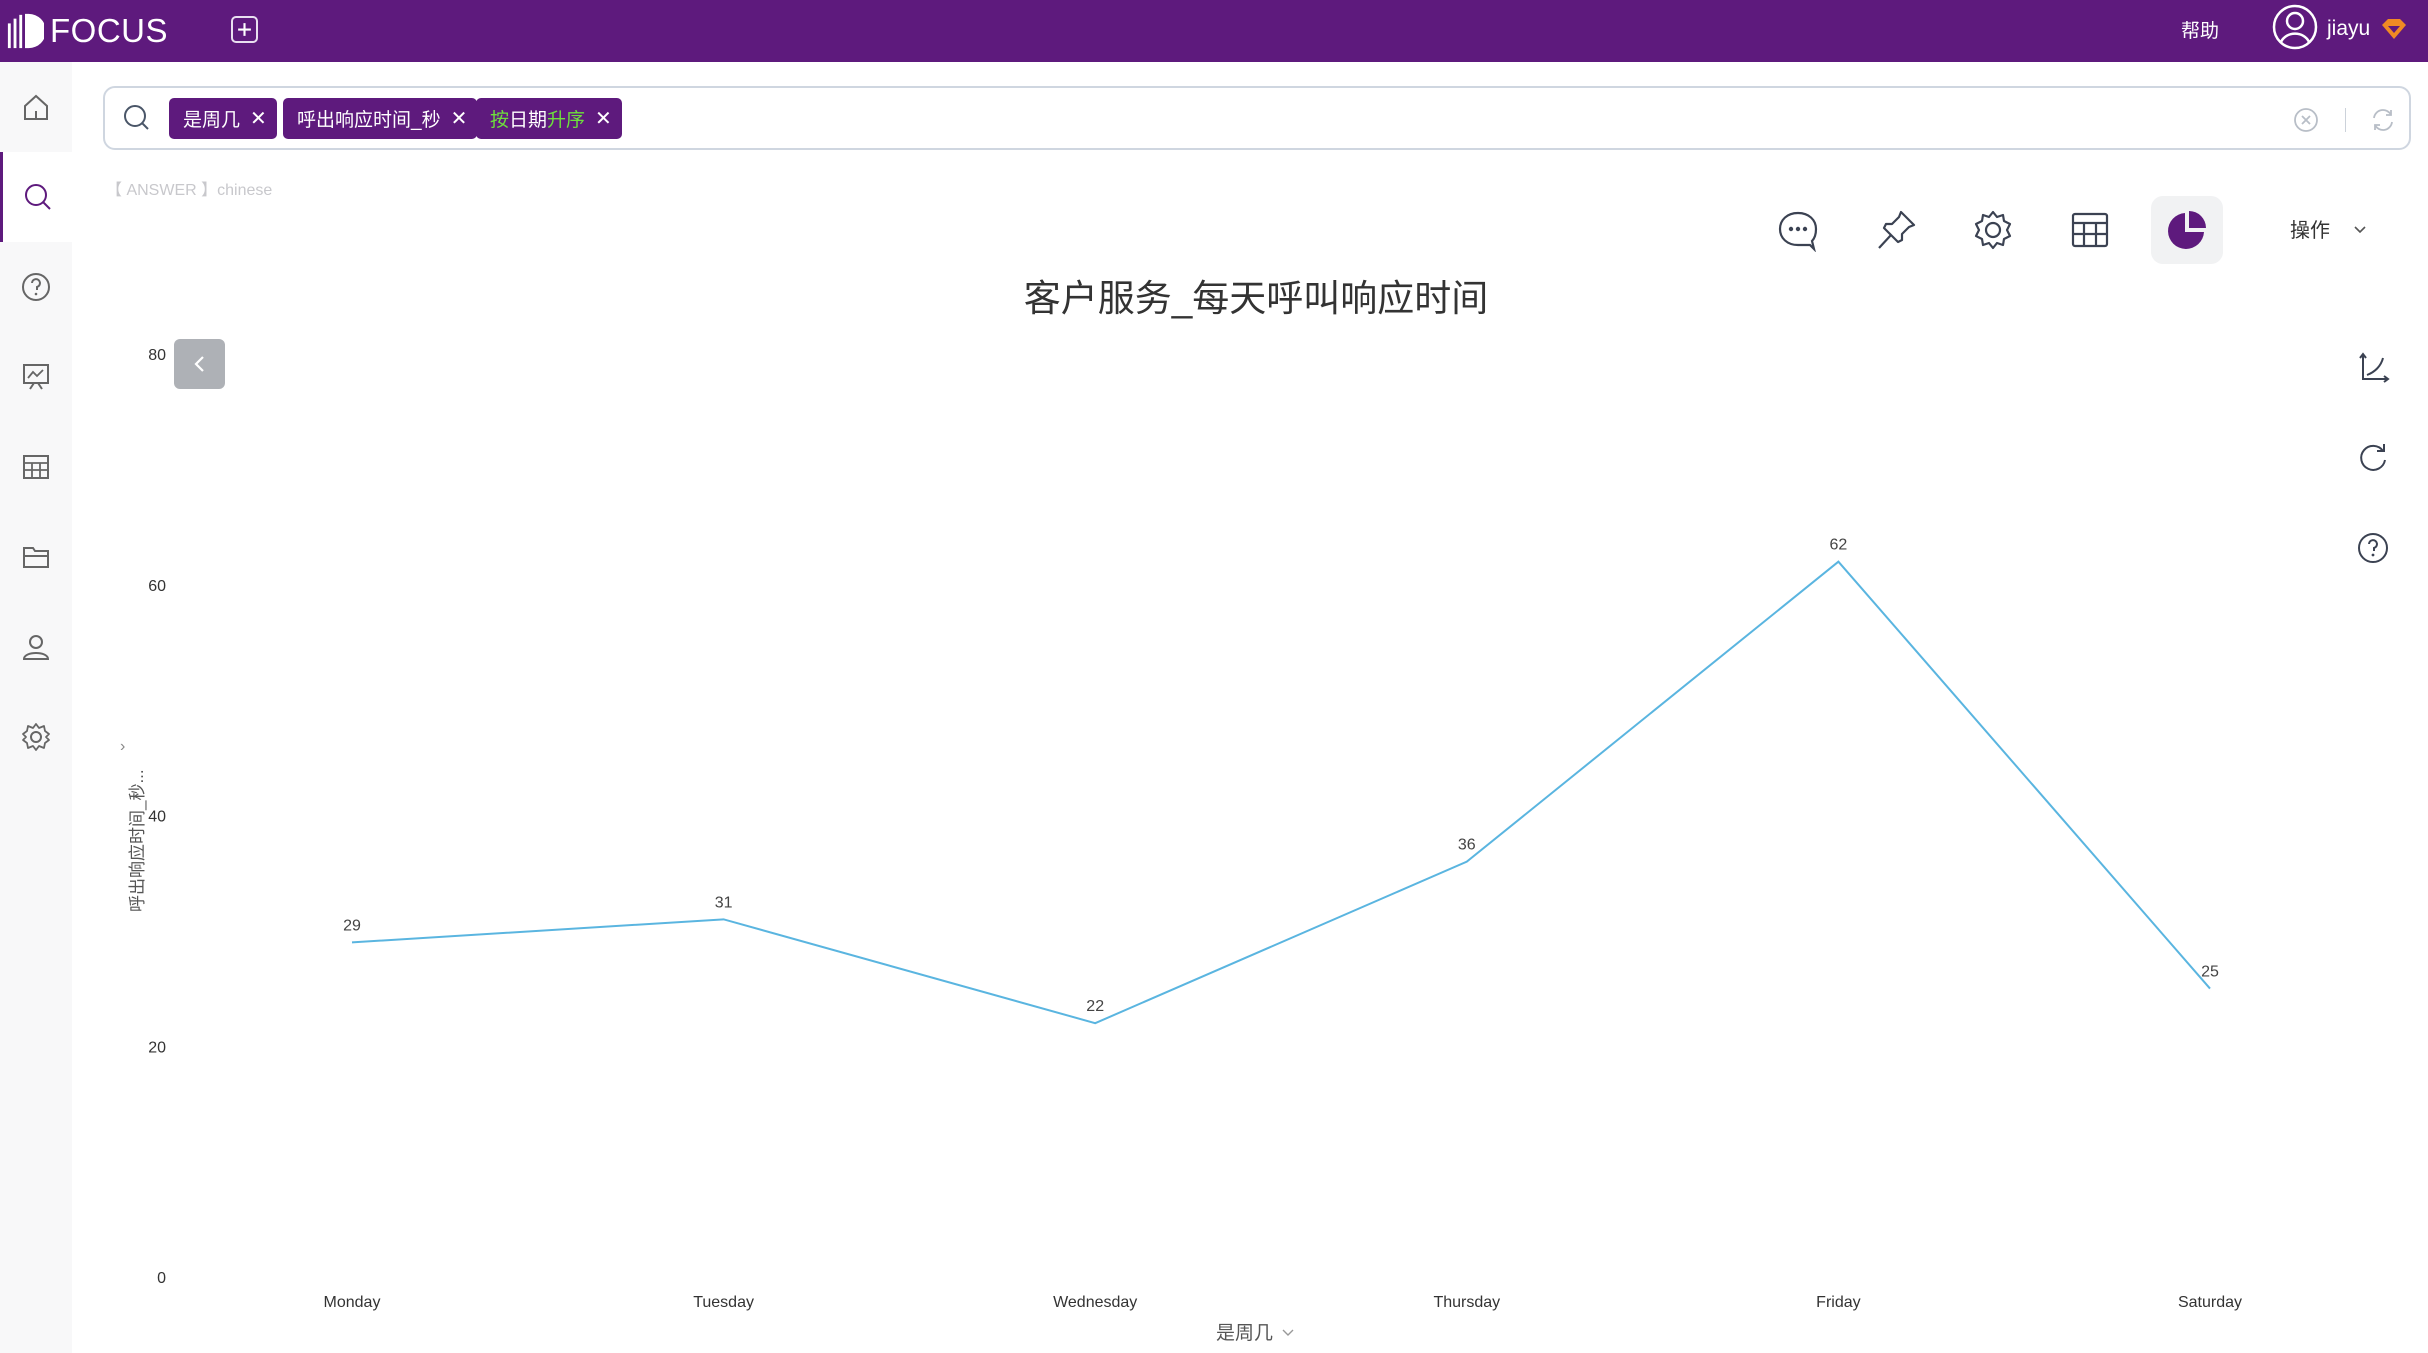  What do you see at coordinates (1467, 845) in the screenshot?
I see `data-label: 36` at bounding box center [1467, 845].